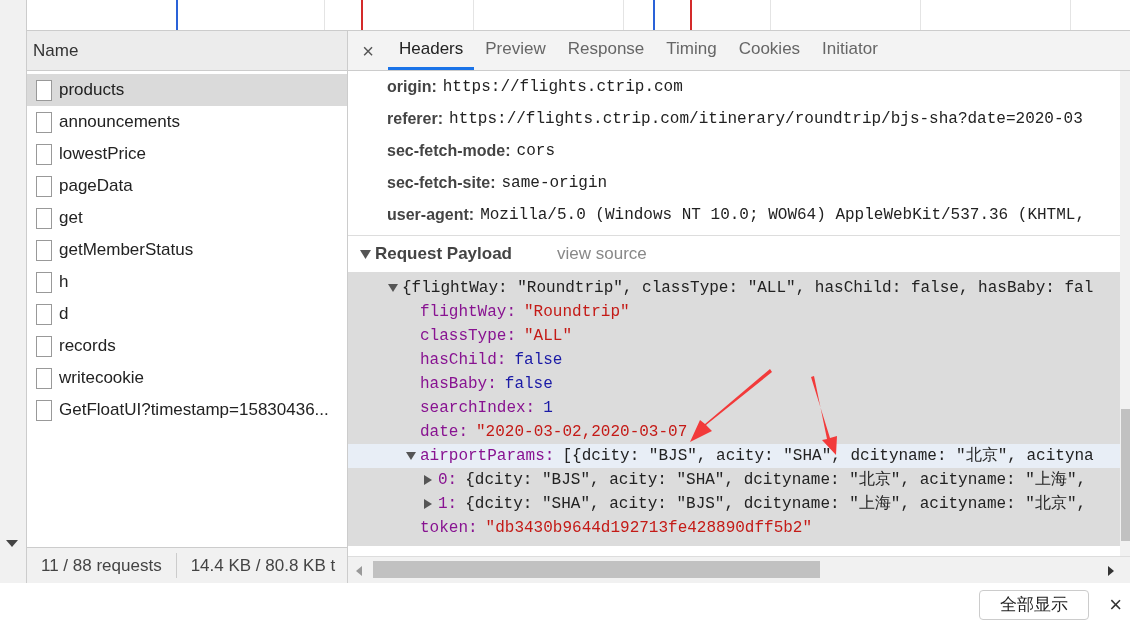  I want to click on property-key: searchIndex:, so click(478, 408).